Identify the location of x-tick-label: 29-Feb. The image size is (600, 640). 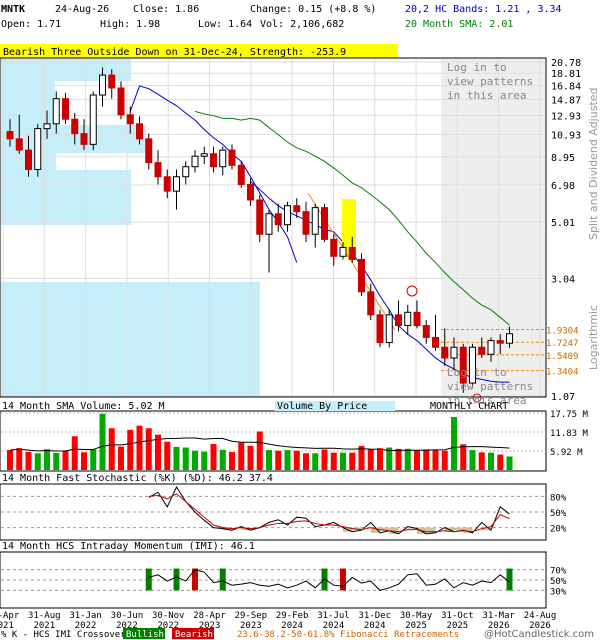
(292, 616).